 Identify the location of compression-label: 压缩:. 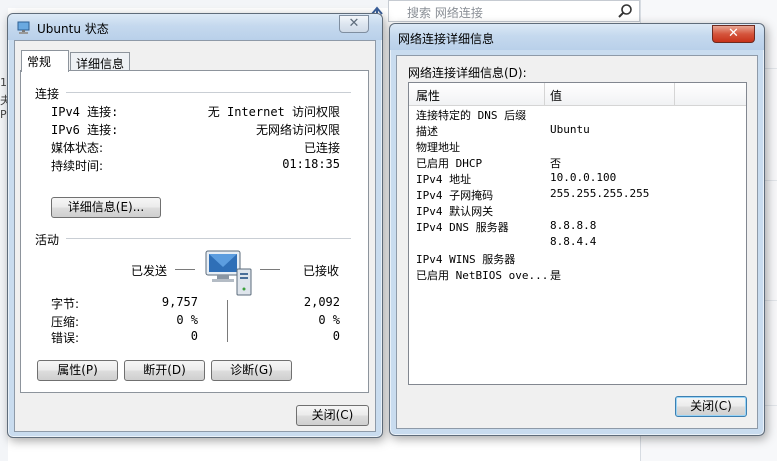
(65, 322).